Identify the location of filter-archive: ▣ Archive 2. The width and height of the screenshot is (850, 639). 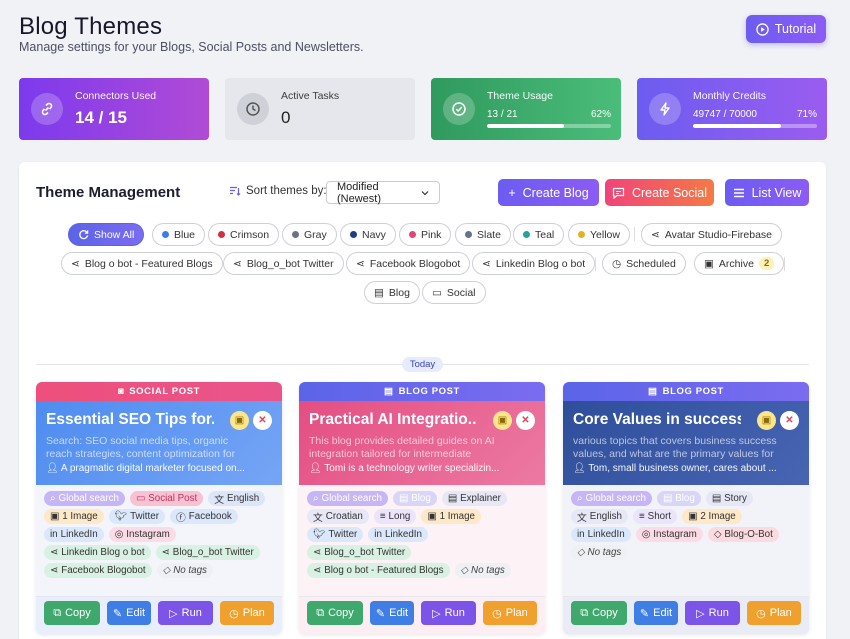
(739, 263).